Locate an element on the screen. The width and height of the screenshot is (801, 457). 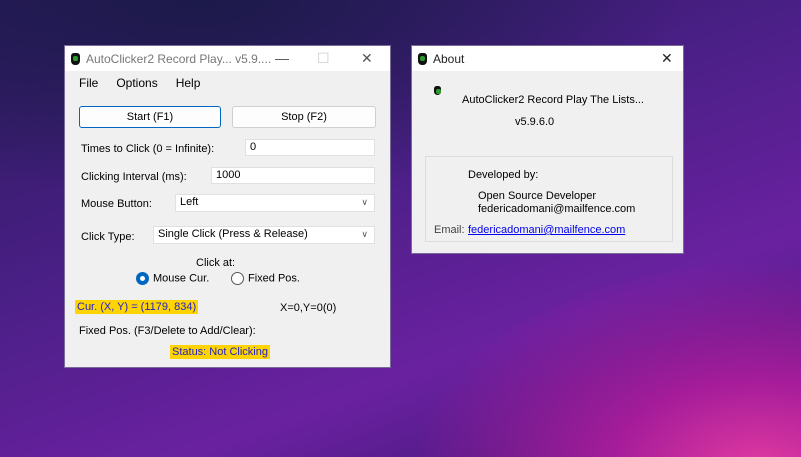
cursor-position: Cur. (X, Y) = (1179, 834) is located at coordinates (137, 307).